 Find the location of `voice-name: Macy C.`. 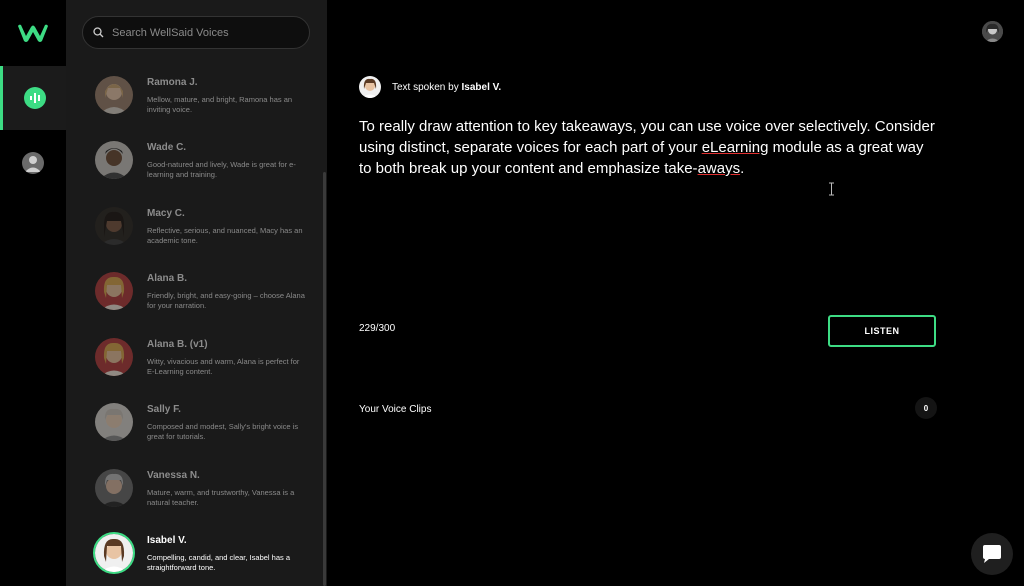

voice-name: Macy C. is located at coordinates (166, 213).